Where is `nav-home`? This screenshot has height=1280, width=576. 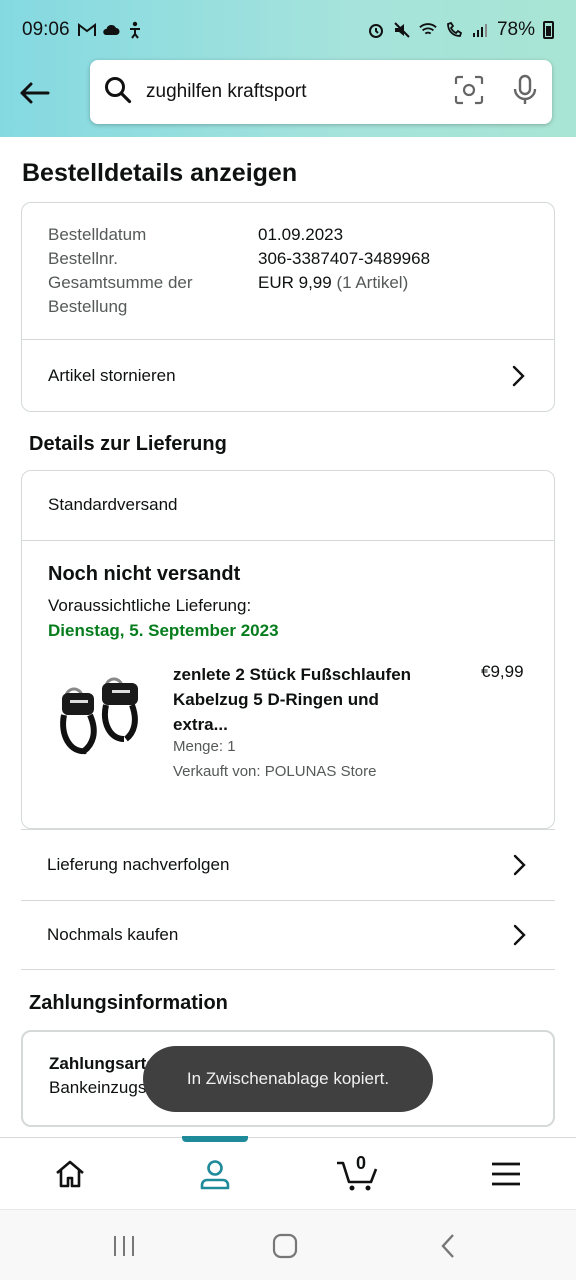
nav-home is located at coordinates (70, 1174).